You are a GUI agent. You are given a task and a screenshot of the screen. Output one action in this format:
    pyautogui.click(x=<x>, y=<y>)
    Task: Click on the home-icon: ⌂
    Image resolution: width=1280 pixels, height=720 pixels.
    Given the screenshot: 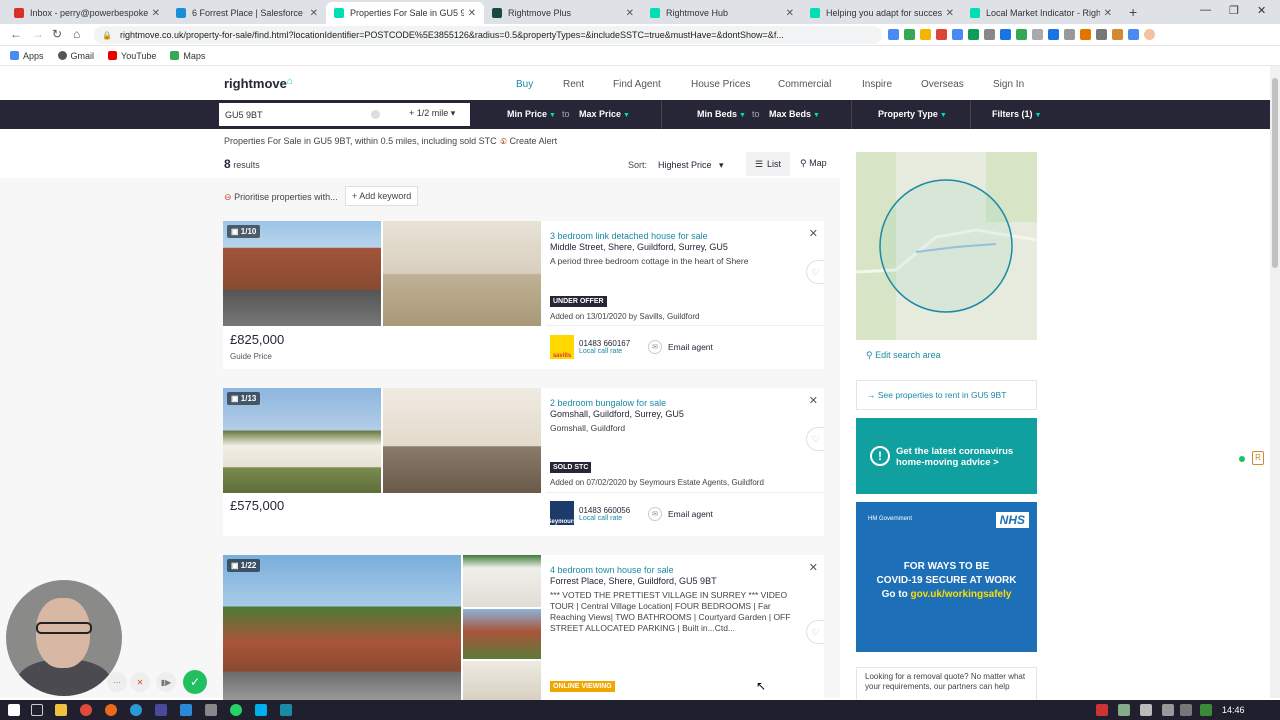 What is the action you would take?
    pyautogui.click(x=76, y=34)
    